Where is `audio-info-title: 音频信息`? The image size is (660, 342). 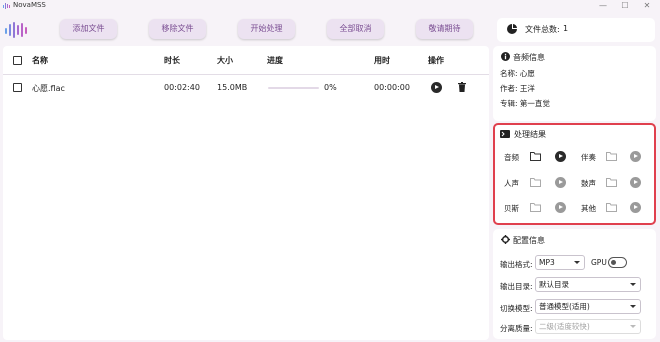
audio-info-title: 音频信息 is located at coordinates (529, 57).